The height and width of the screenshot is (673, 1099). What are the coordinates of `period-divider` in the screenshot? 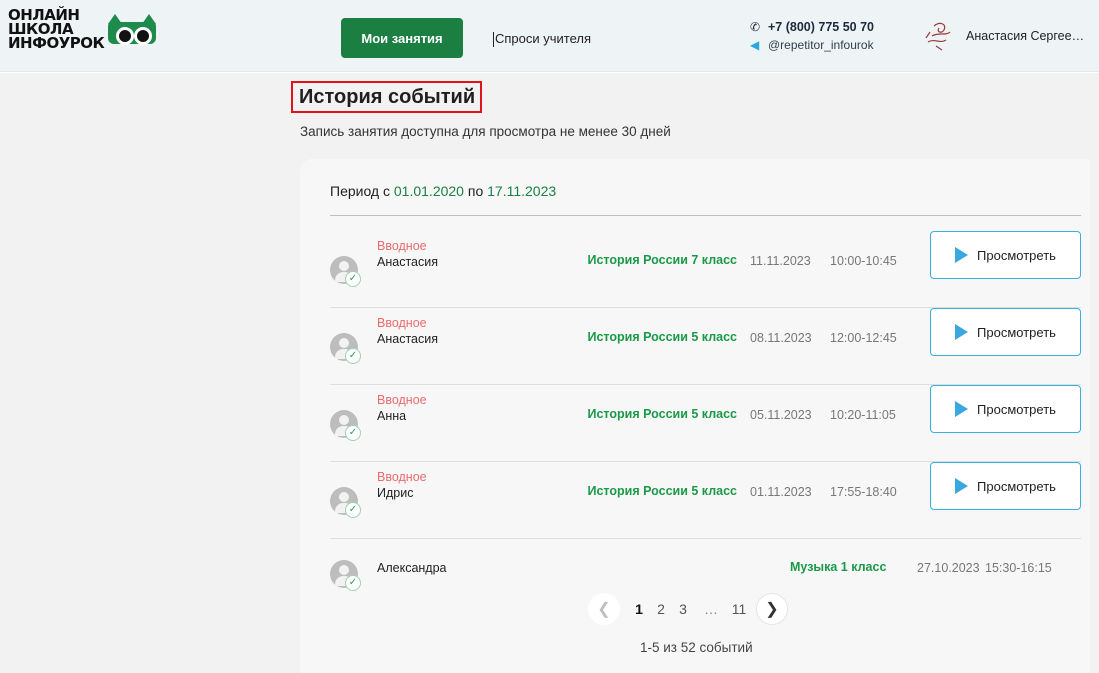 It's located at (705, 215).